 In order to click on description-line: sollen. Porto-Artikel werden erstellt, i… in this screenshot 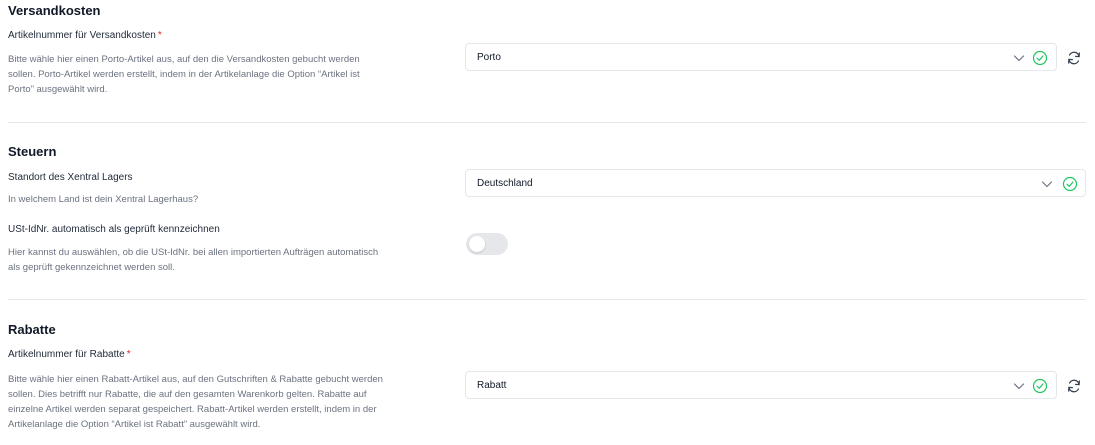, I will do `click(184, 74)`.